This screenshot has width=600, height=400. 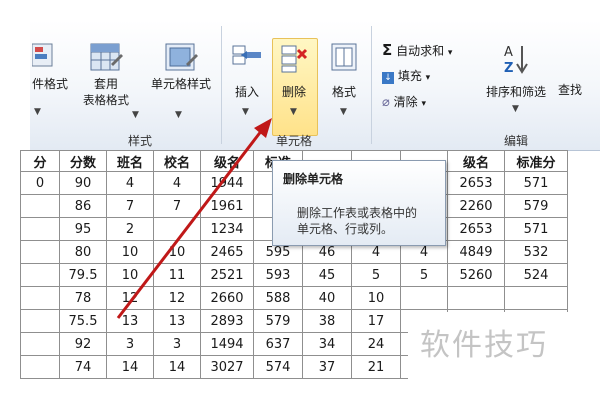 What do you see at coordinates (376, 344) in the screenshot?
I see `table-cell: 24` at bounding box center [376, 344].